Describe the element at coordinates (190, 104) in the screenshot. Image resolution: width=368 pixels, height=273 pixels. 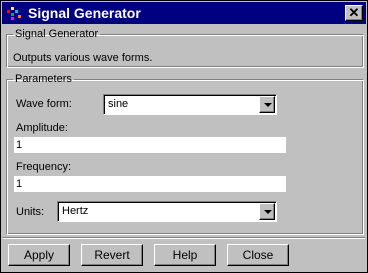
I see `wave-form-select: sine` at that location.